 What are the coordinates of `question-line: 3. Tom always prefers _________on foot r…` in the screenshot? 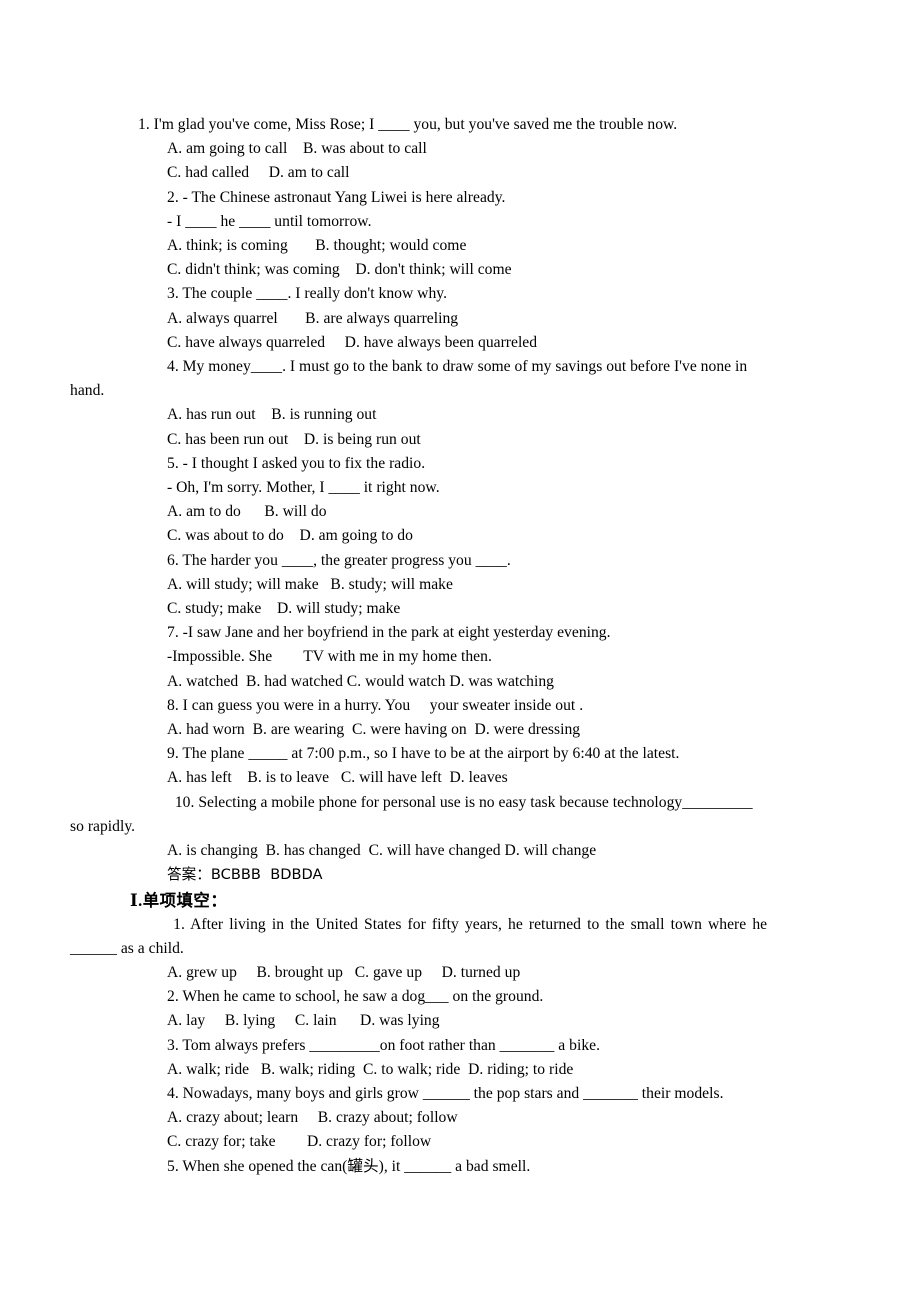 It's located at (384, 1045).